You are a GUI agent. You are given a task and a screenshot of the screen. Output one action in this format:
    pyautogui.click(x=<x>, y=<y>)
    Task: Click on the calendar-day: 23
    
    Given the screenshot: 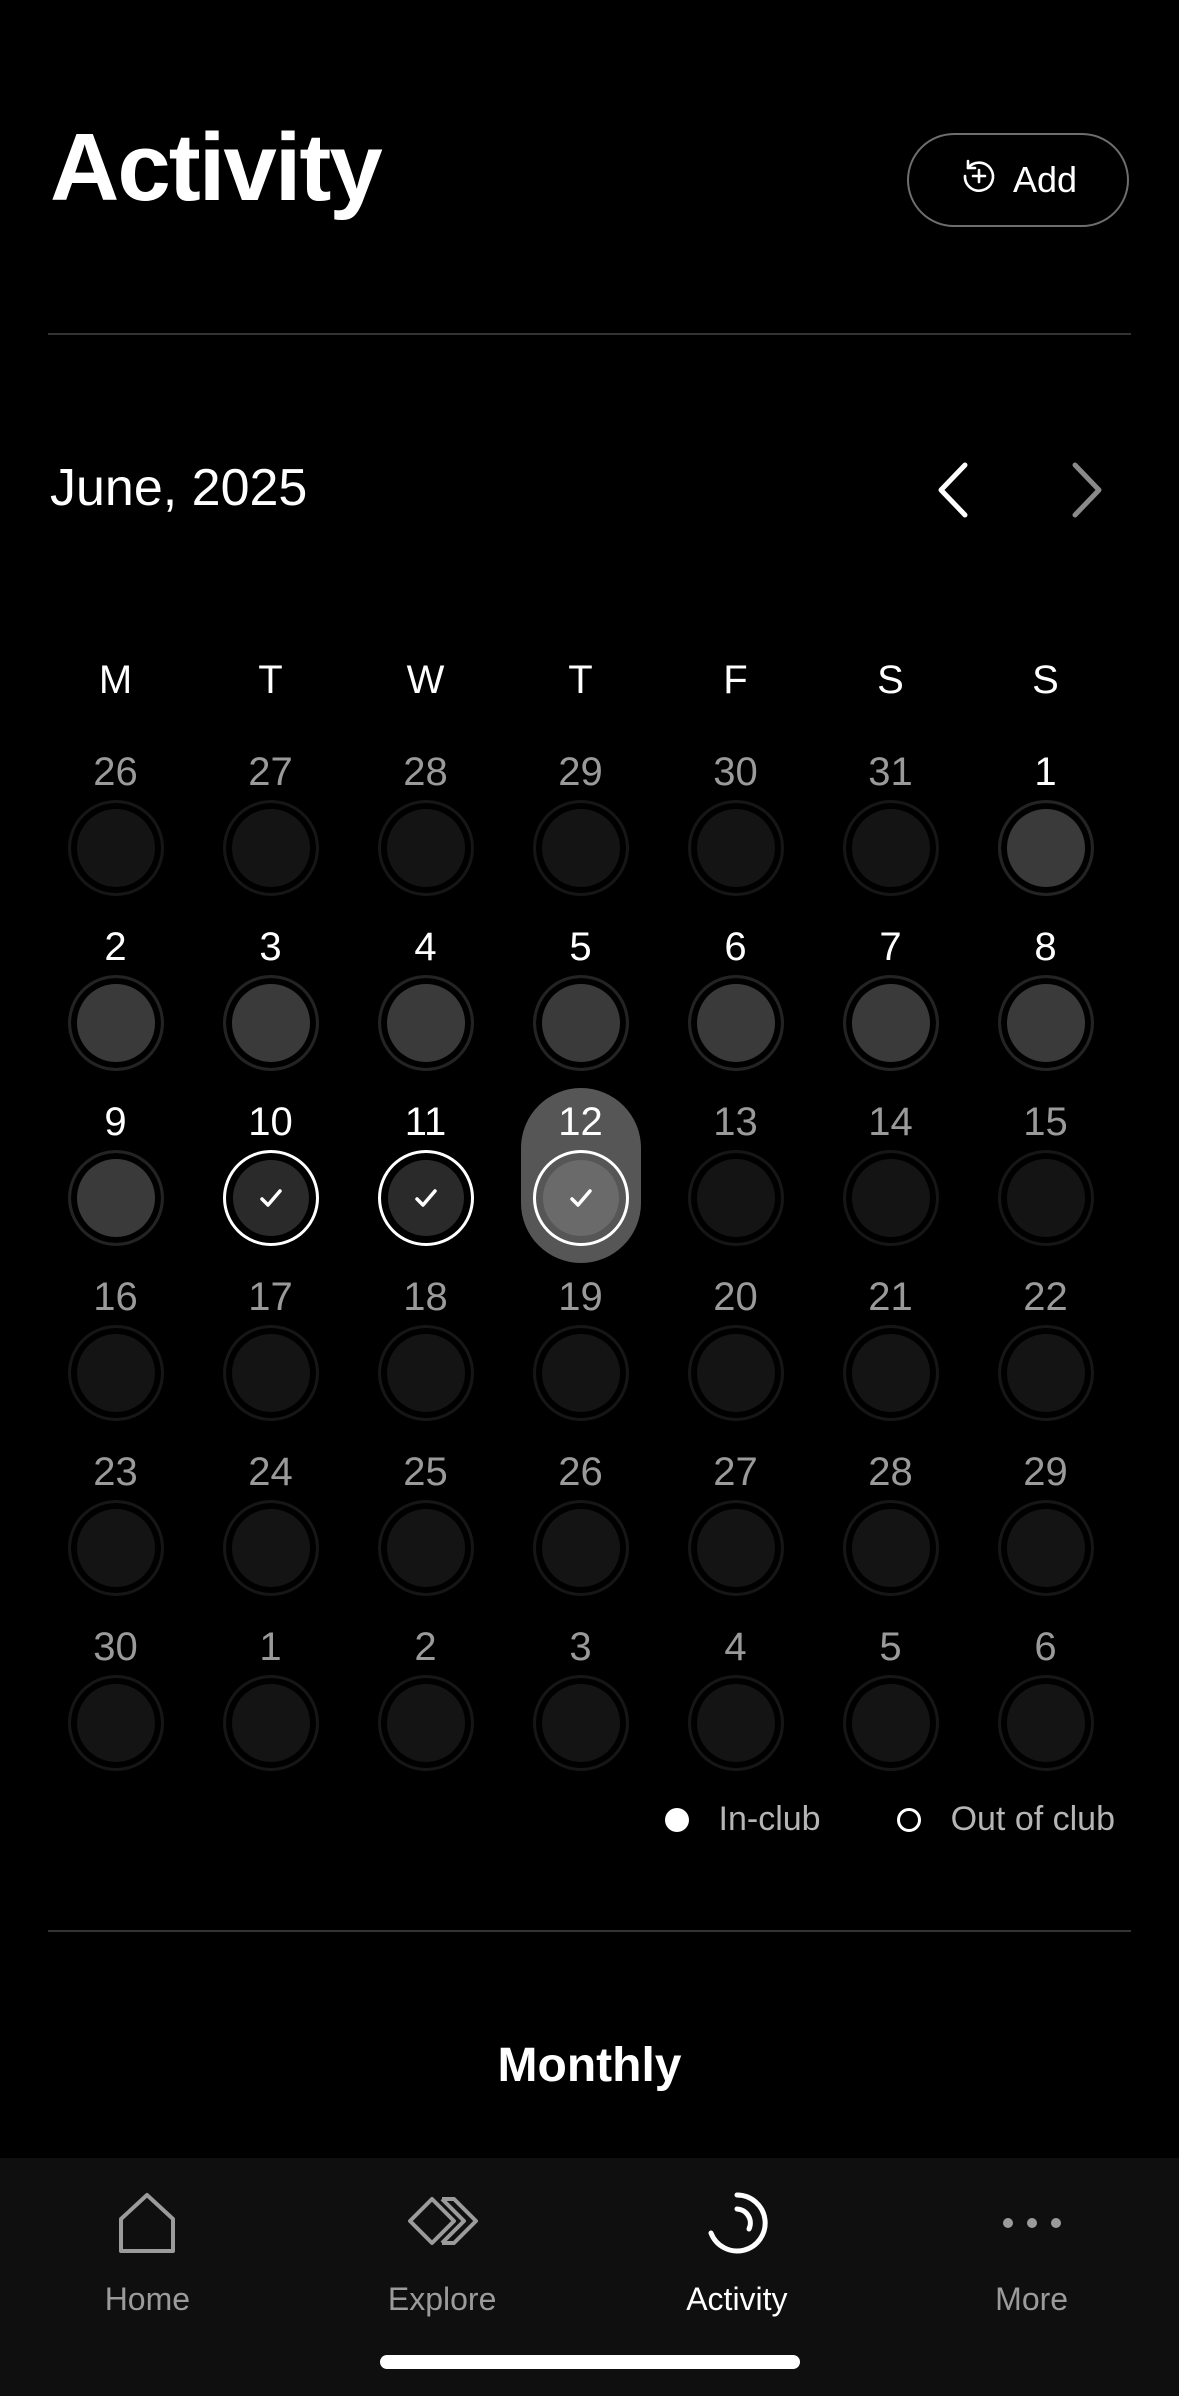 What is the action you would take?
    pyautogui.click(x=115, y=1527)
    